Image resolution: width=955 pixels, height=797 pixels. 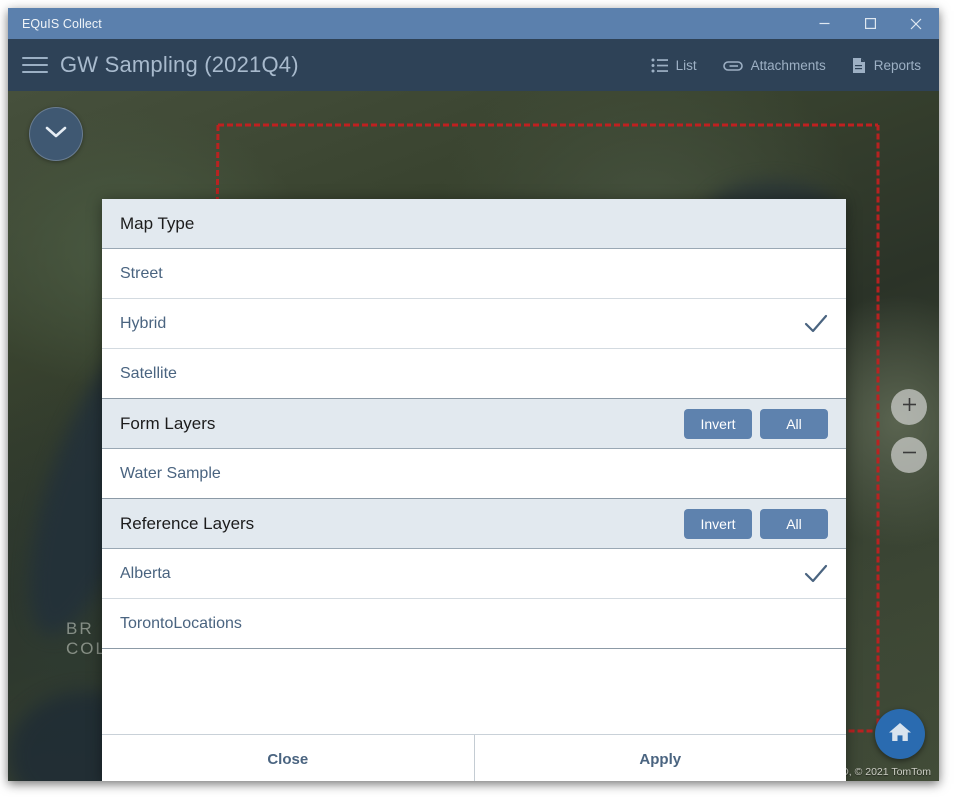 What do you see at coordinates (788, 65) in the screenshot?
I see `header-action-label: Attachments` at bounding box center [788, 65].